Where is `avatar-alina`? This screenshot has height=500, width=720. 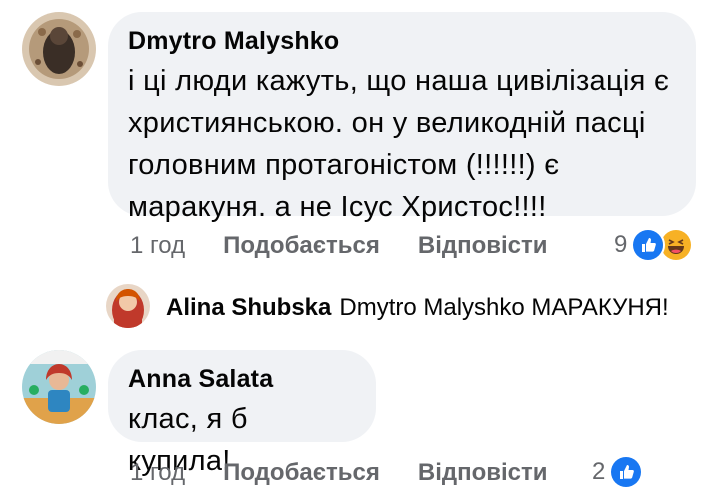
avatar-alina is located at coordinates (128, 306).